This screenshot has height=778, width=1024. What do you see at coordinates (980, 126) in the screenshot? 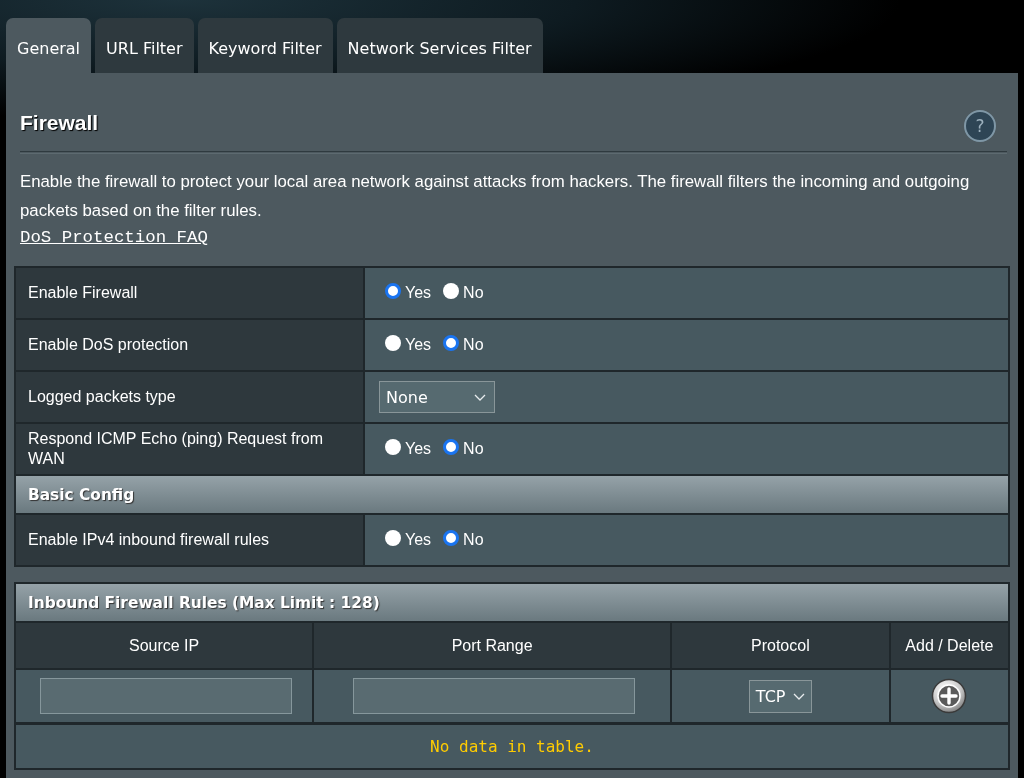
I see `help-button: ?` at bounding box center [980, 126].